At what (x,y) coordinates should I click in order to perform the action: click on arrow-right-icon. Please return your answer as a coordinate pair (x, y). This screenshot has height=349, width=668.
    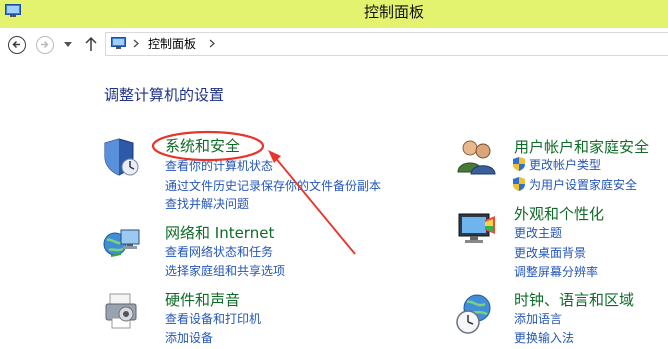
    Looking at the image, I should click on (45, 44).